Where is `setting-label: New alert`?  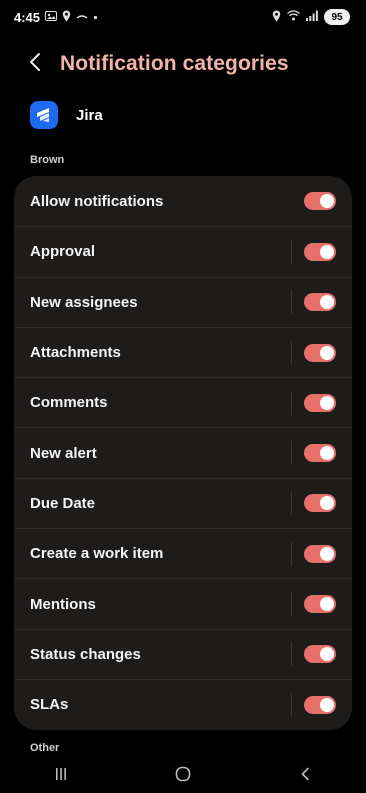
setting-label: New alert is located at coordinates (63, 453).